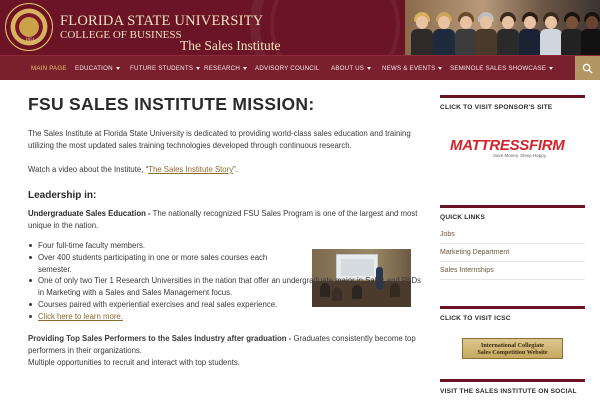 The height and width of the screenshot is (400, 600). Describe the element at coordinates (235, 169) in the screenshot. I see `video-suffix: ”.` at that location.